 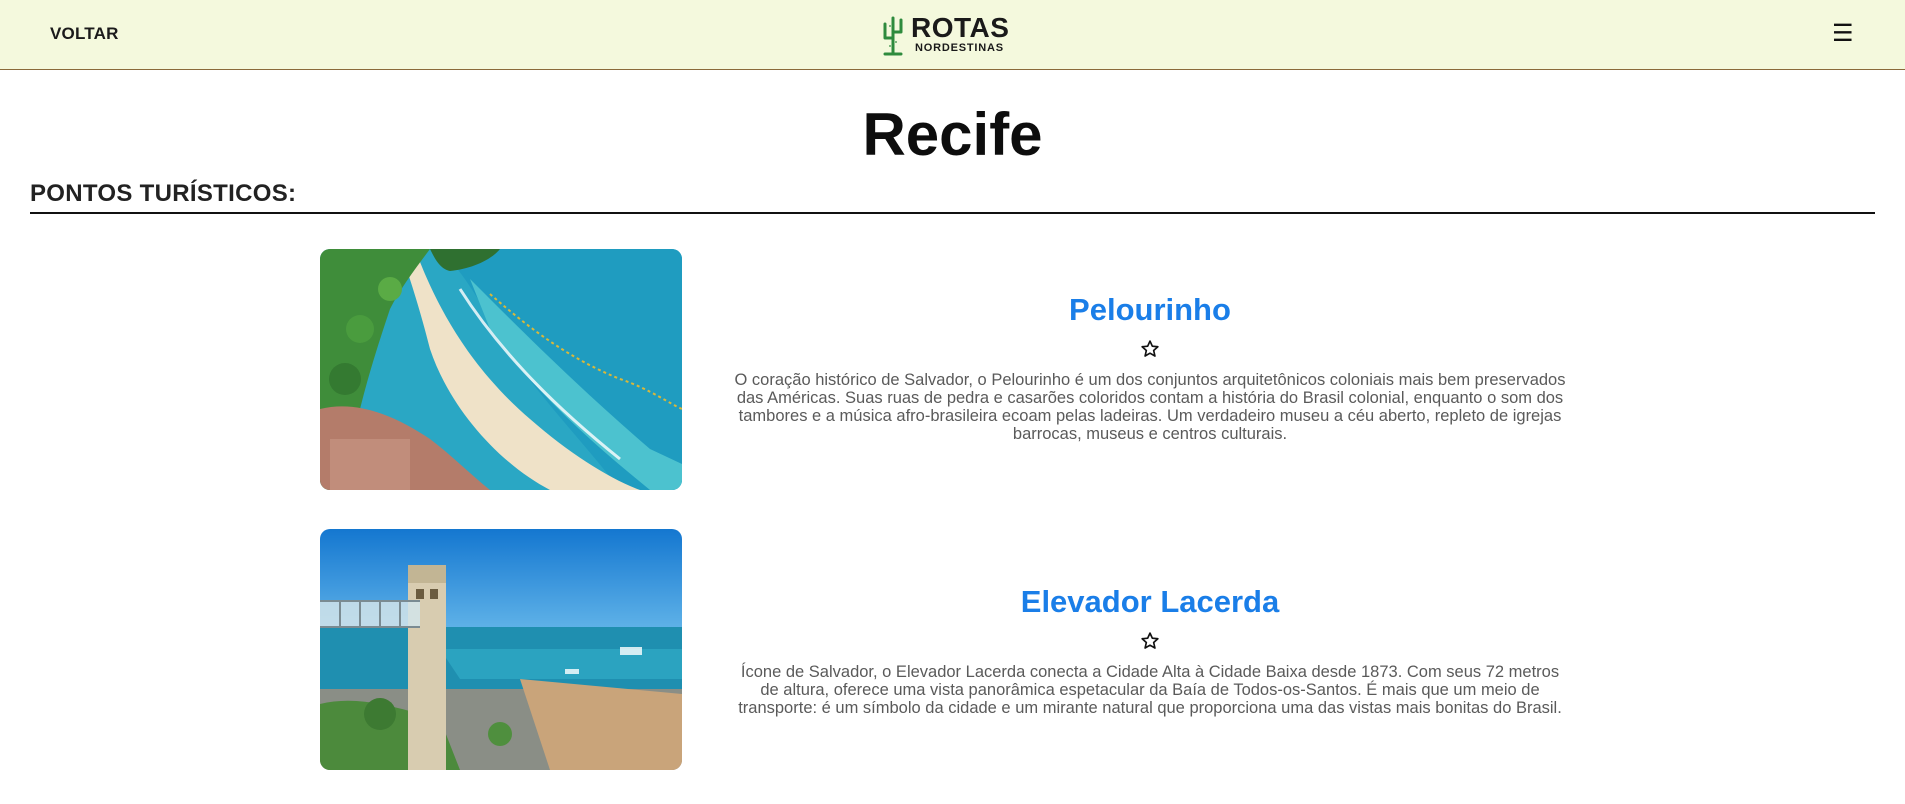 I want to click on attraction-title: Elevador Lacerda, so click(x=1150, y=602).